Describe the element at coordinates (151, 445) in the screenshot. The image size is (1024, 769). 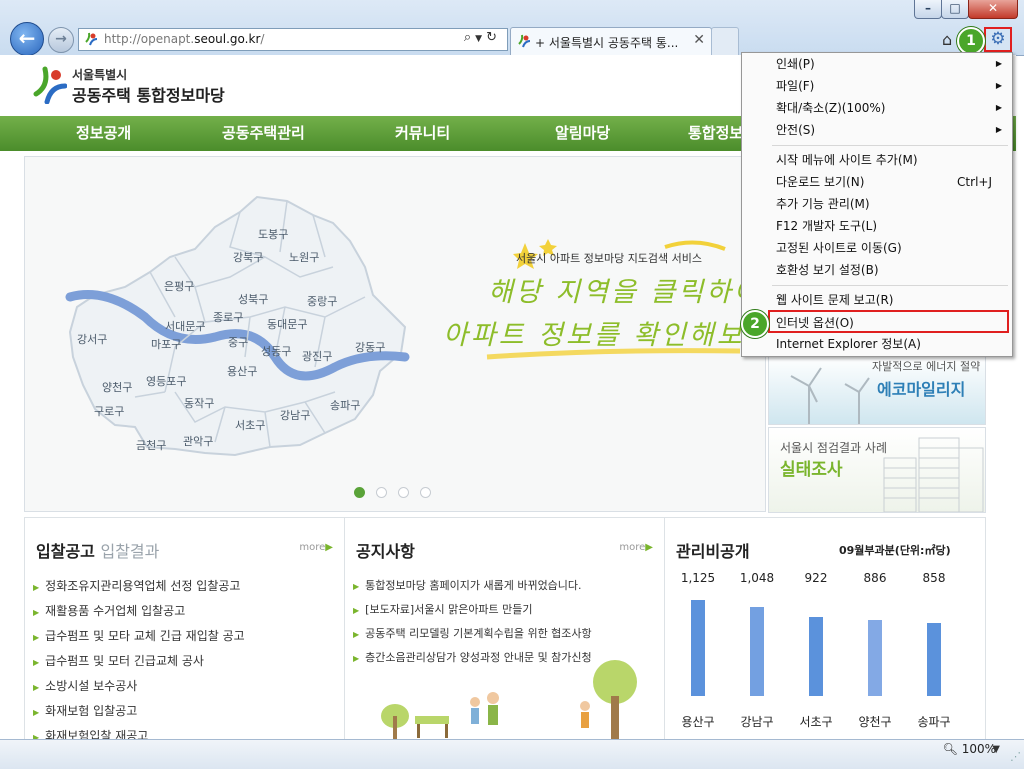
I see `district-label: 금천구` at that location.